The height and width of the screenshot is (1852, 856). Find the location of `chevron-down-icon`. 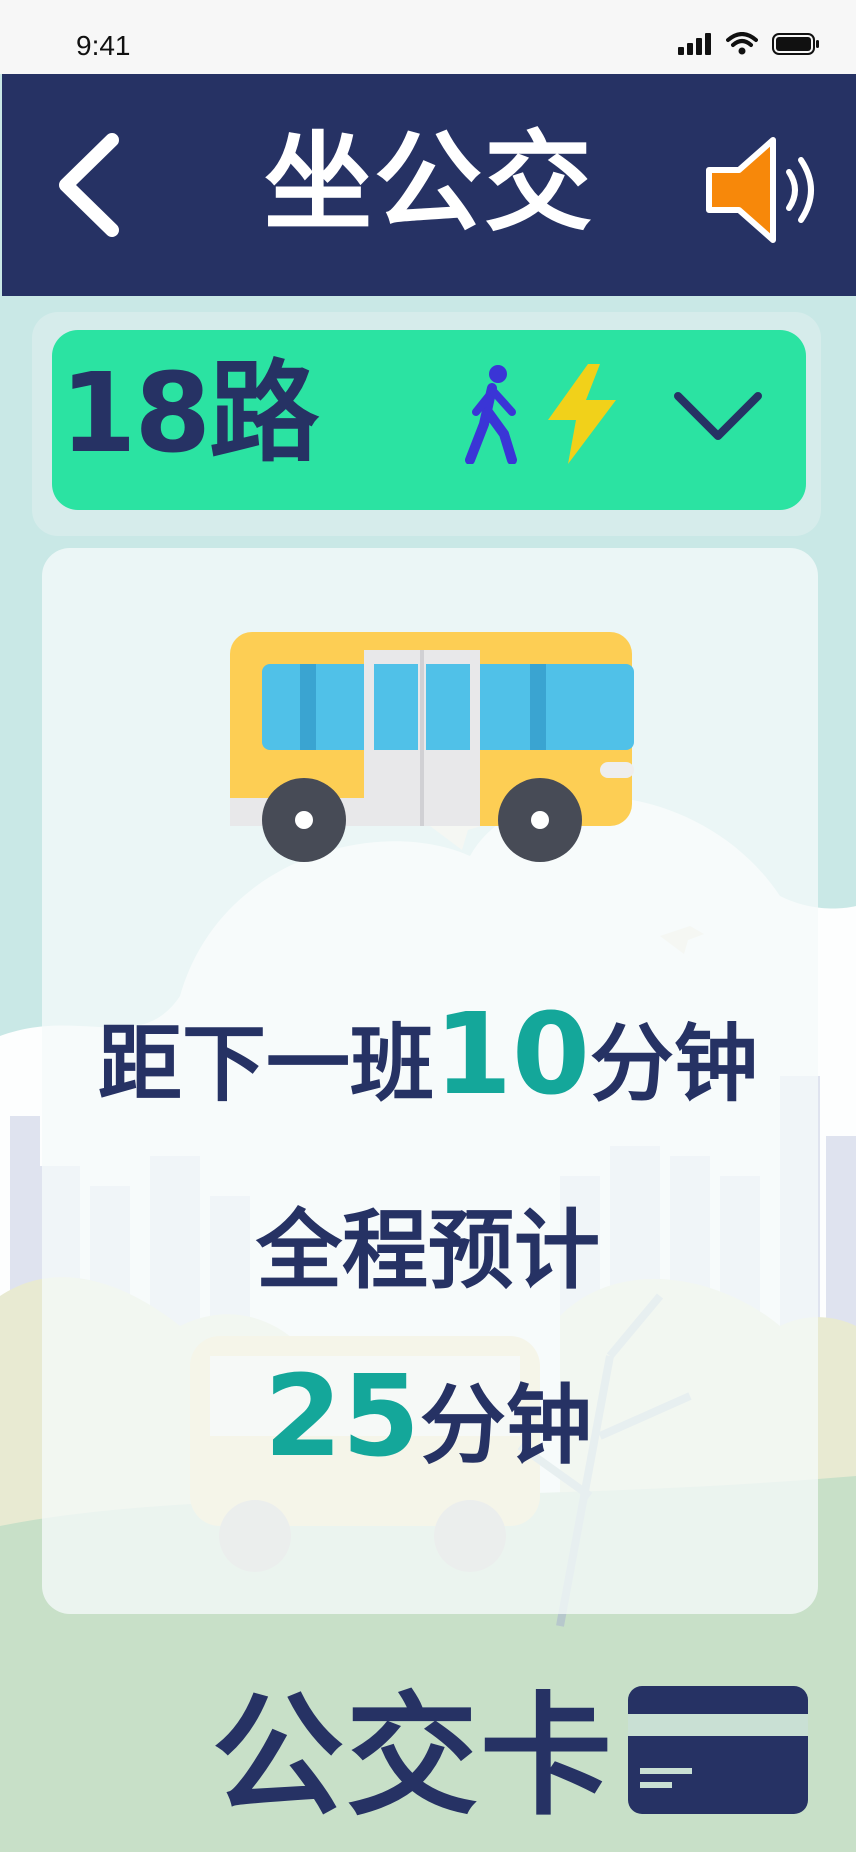

chevron-down-icon is located at coordinates (718, 416).